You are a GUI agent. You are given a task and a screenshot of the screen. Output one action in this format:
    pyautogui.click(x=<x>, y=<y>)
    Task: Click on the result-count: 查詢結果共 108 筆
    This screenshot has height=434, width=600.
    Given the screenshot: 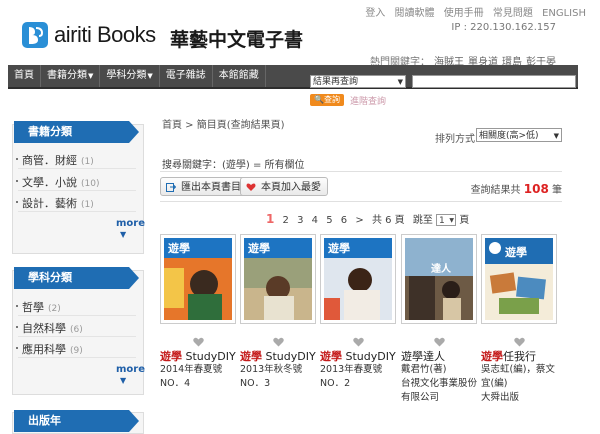 What is the action you would take?
    pyautogui.click(x=516, y=188)
    